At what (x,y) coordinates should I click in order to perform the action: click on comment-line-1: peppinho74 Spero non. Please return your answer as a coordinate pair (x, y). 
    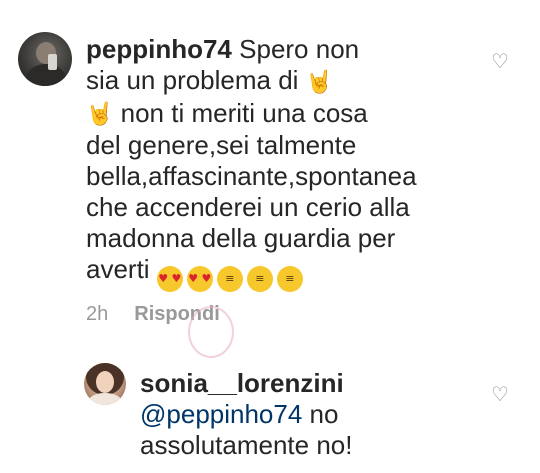
    Looking at the image, I should click on (286, 49).